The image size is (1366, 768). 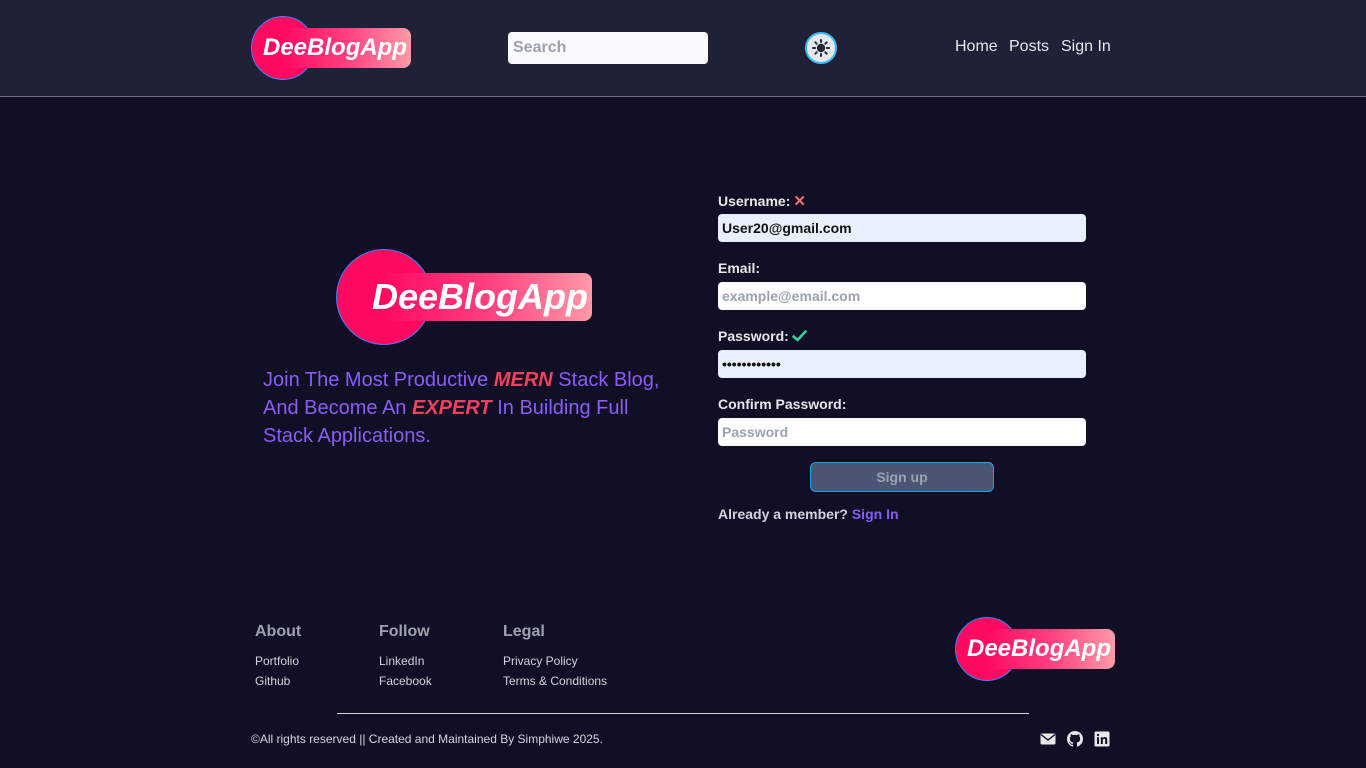 I want to click on footer-link-privacy-policy: Privacy Policy, so click(x=540, y=661).